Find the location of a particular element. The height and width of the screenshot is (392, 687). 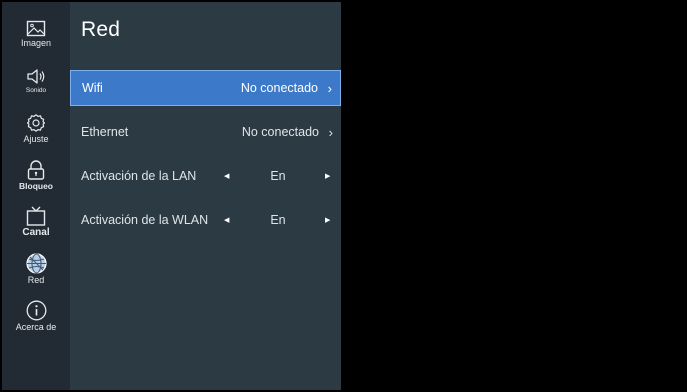

panel-title: Red is located at coordinates (101, 29).